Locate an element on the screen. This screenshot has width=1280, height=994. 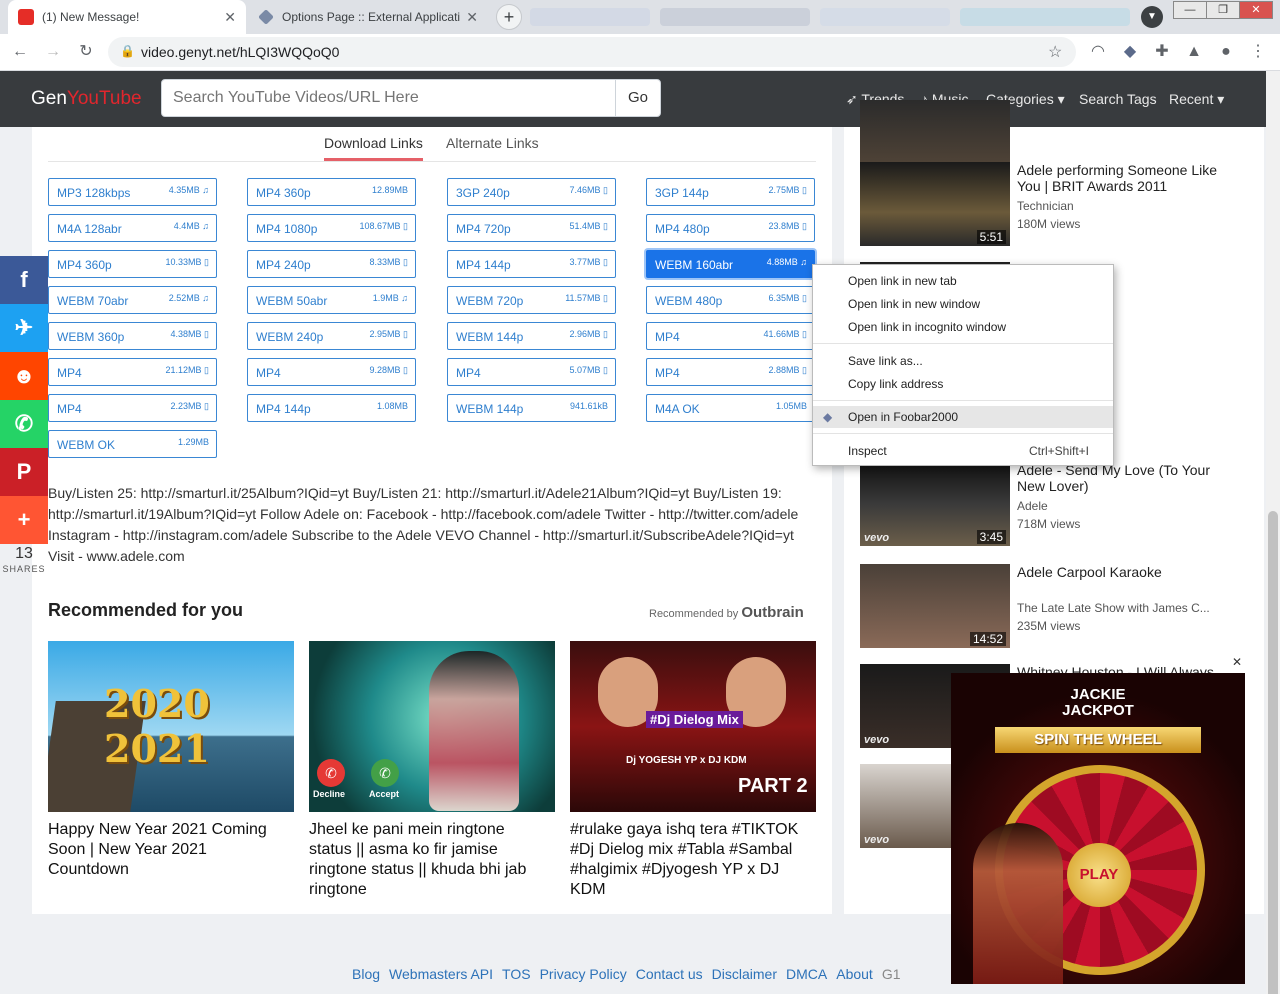
download-link-button: WEBM 480p 6.35MB ▯ is located at coordinates (730, 300).